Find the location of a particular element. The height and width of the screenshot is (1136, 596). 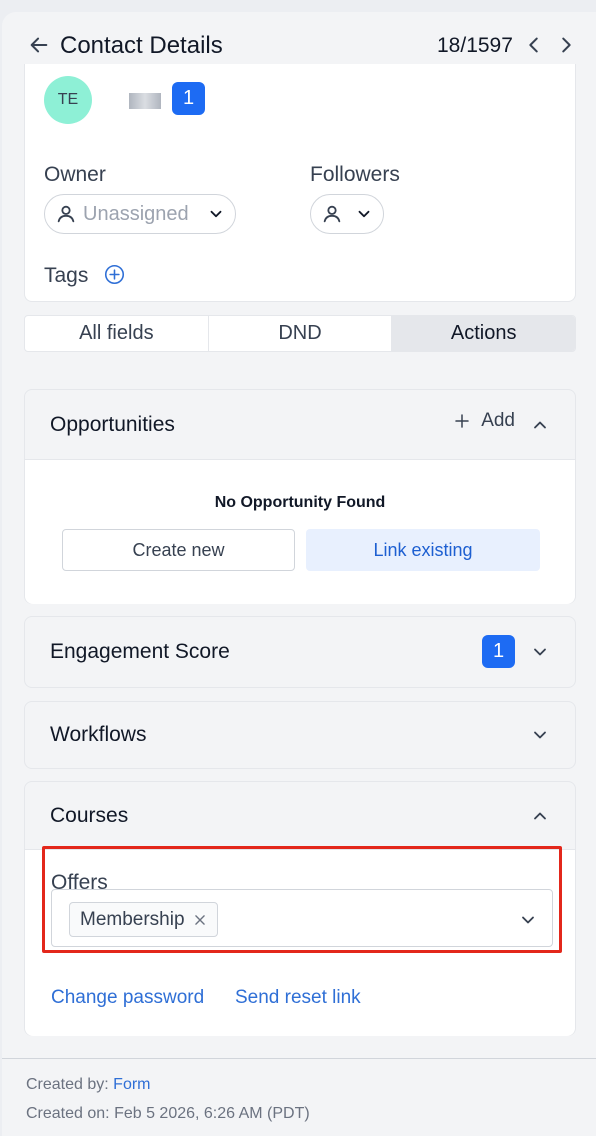

redacted-name is located at coordinates (145, 101).